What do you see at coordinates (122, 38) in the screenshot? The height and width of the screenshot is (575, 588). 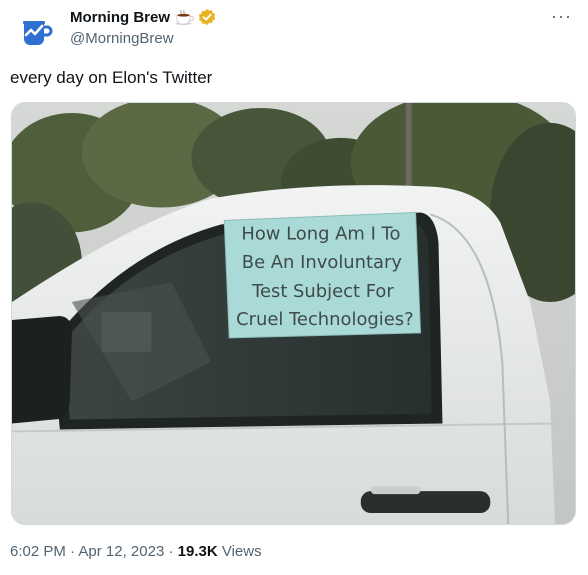 I see `author-handle: @MorningBrew` at bounding box center [122, 38].